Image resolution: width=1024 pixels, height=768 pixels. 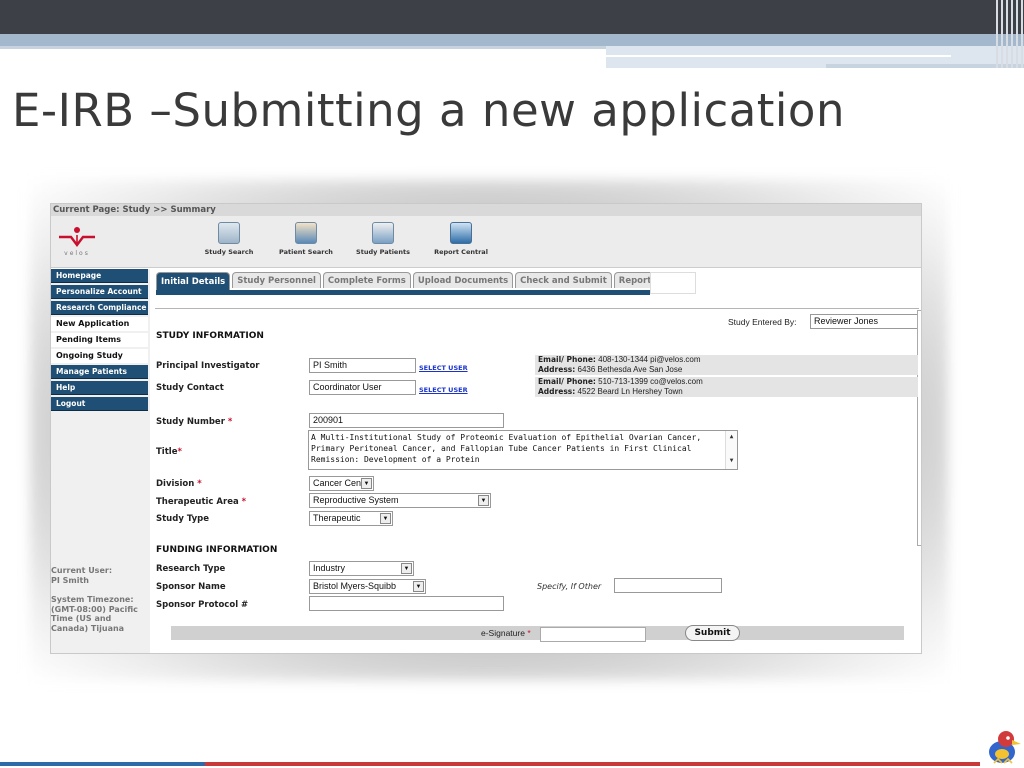 What do you see at coordinates (99, 372) in the screenshot?
I see `nav-manage-patients: Manage Patients` at bounding box center [99, 372].